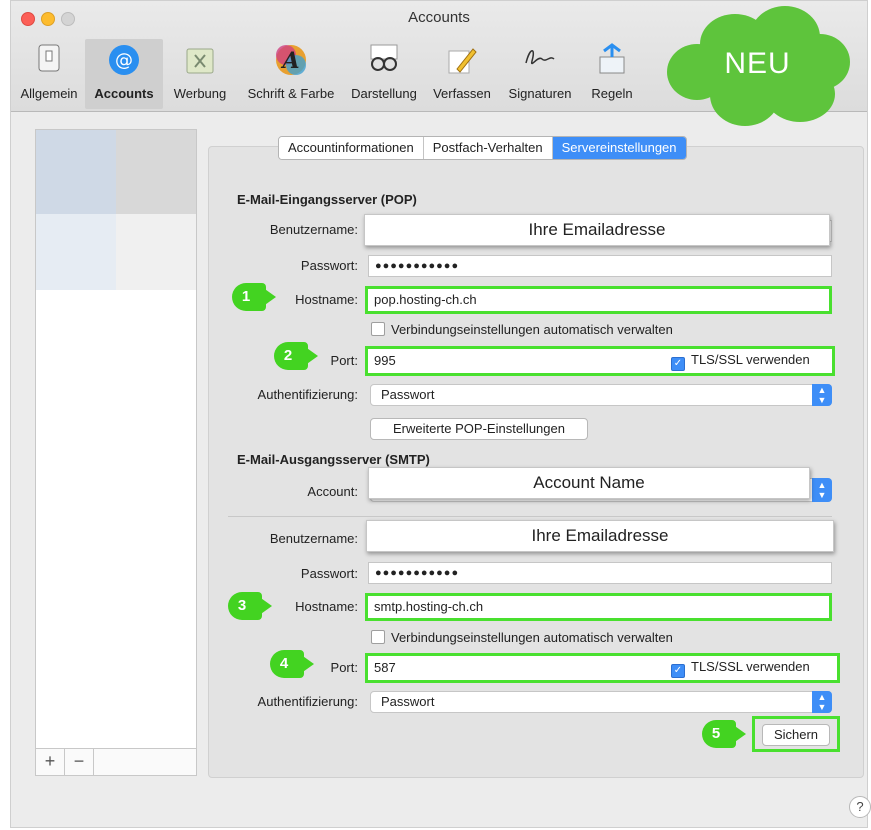 This screenshot has width=871, height=830. I want to click on outgoing-auth-value: Passwort, so click(408, 701).